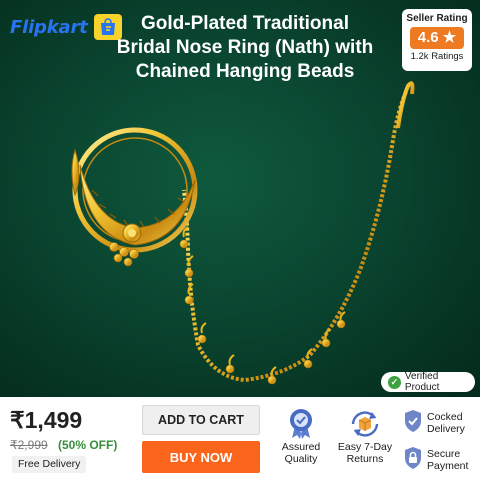 The image size is (480, 480). Describe the element at coordinates (365, 459) in the screenshot. I see `feature-line: Returns` at that location.